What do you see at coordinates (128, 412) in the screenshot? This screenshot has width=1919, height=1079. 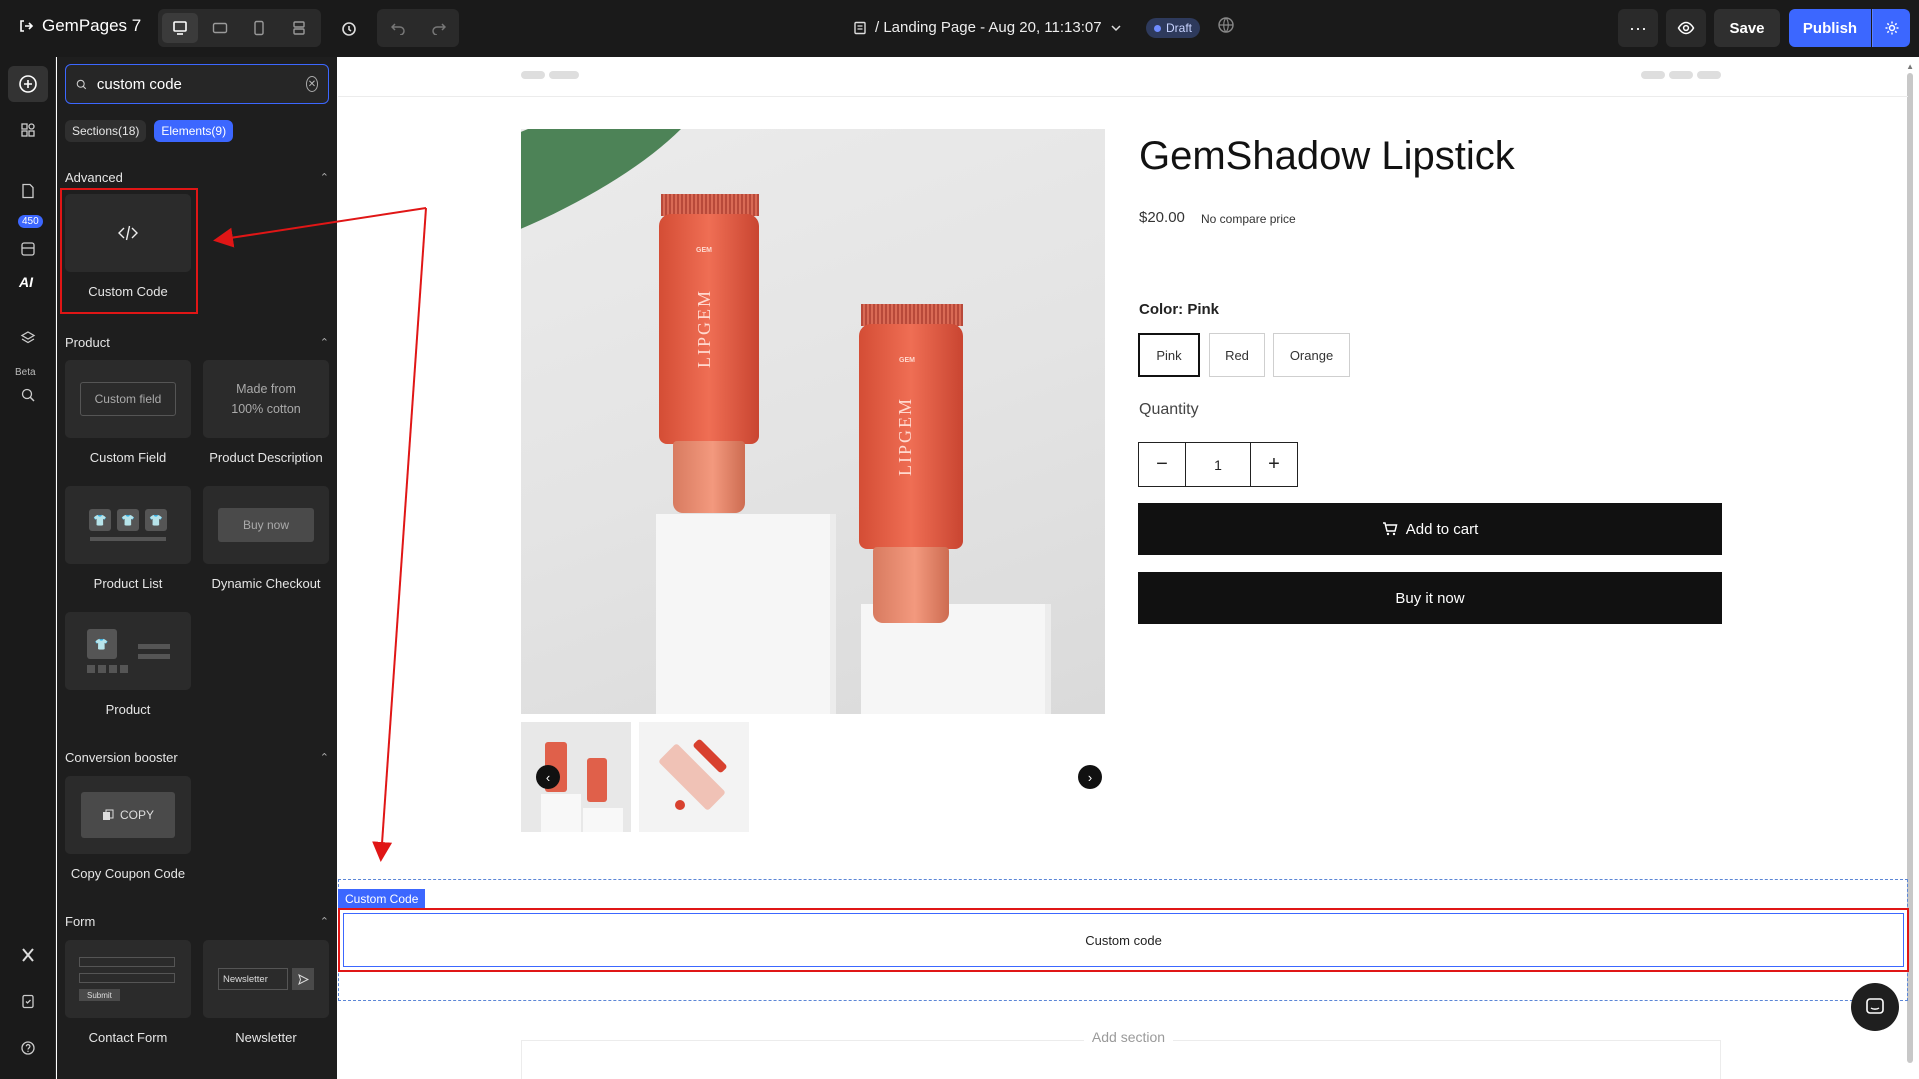 I see `element-custom-field: Custom field Custom Field` at bounding box center [128, 412].